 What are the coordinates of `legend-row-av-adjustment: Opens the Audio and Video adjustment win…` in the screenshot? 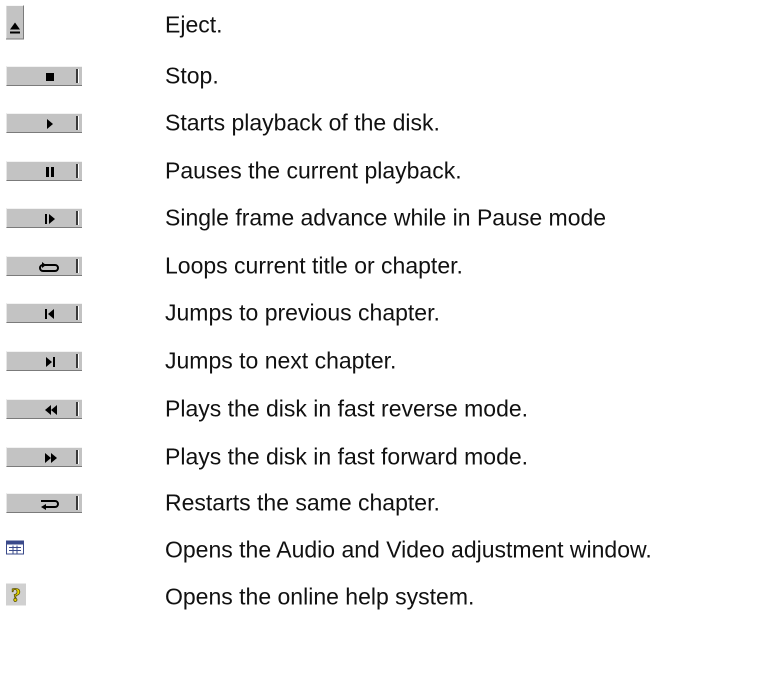 It's located at (391, 550).